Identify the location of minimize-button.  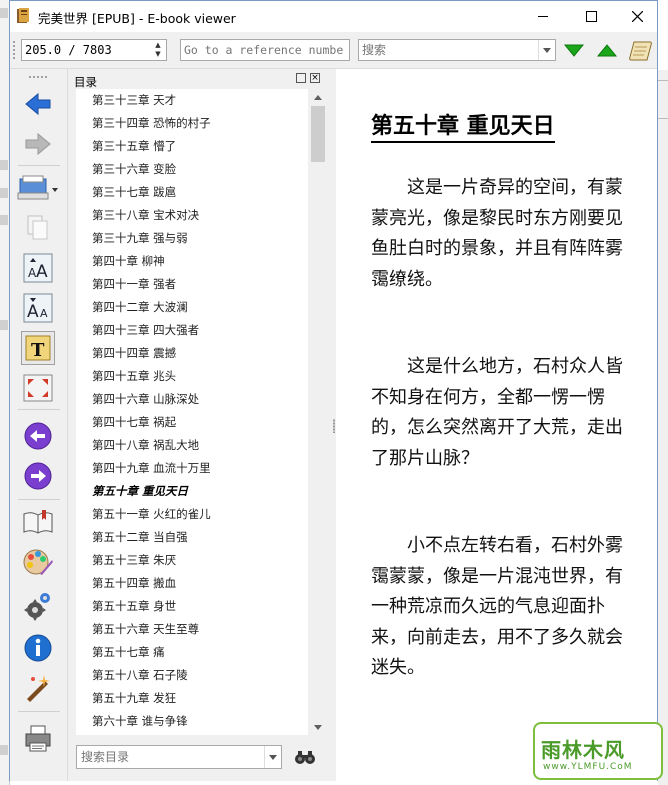
(543, 16).